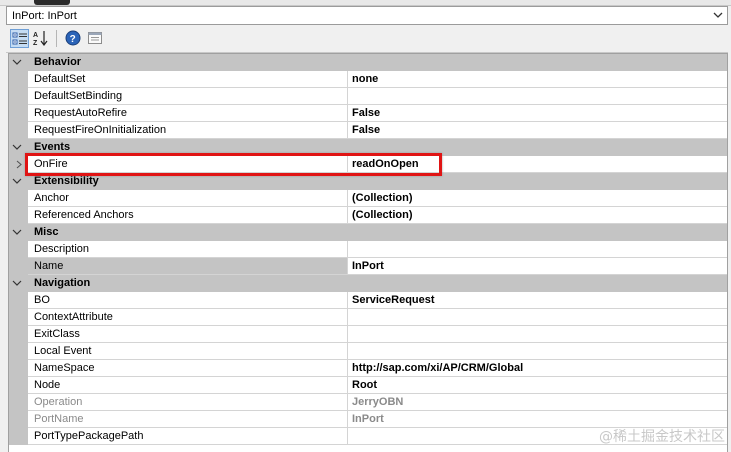  Describe the element at coordinates (537, 368) in the screenshot. I see `property-value-cell: http://sap.com/xi/AP/CRM/Global` at that location.